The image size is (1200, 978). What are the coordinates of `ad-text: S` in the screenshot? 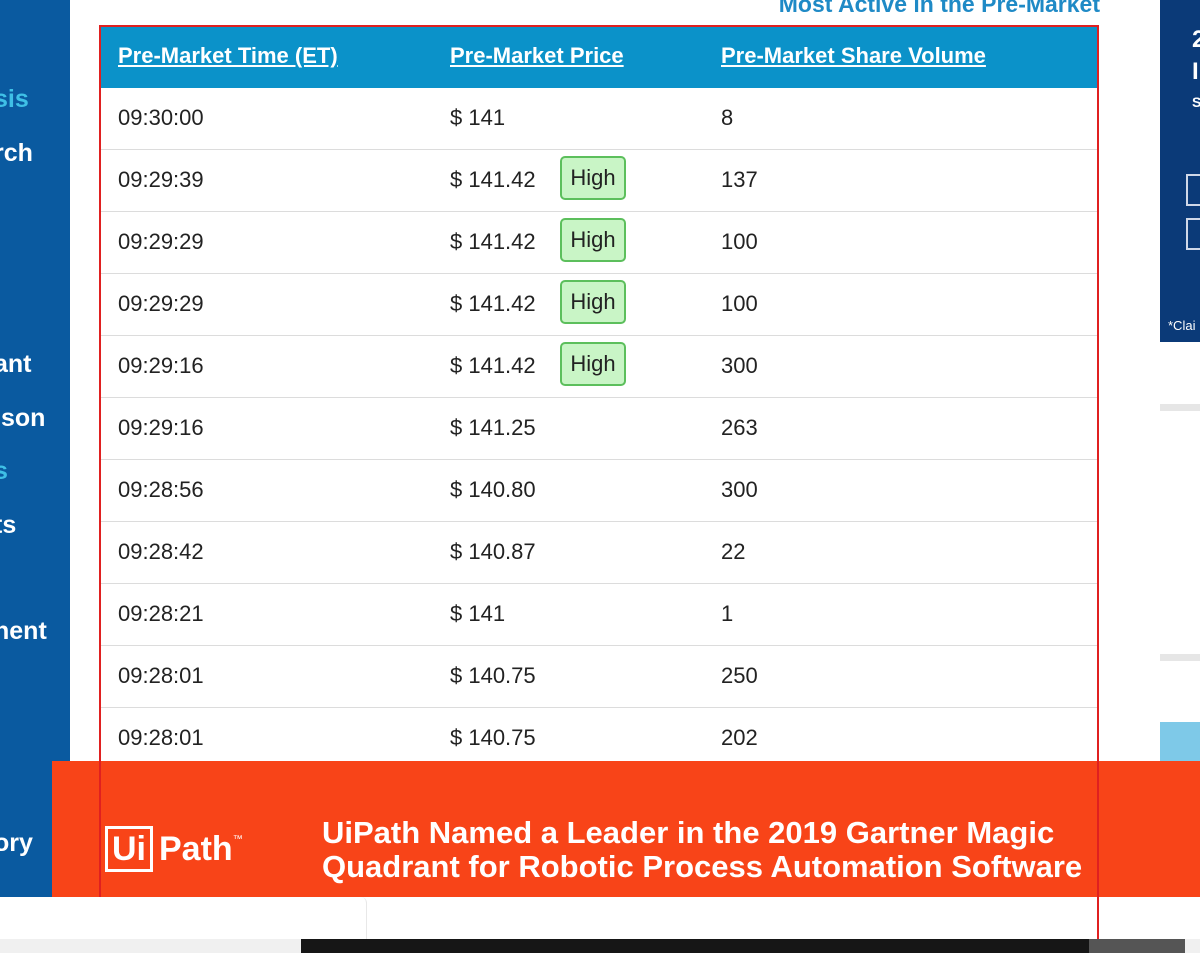 It's located at (1196, 102).